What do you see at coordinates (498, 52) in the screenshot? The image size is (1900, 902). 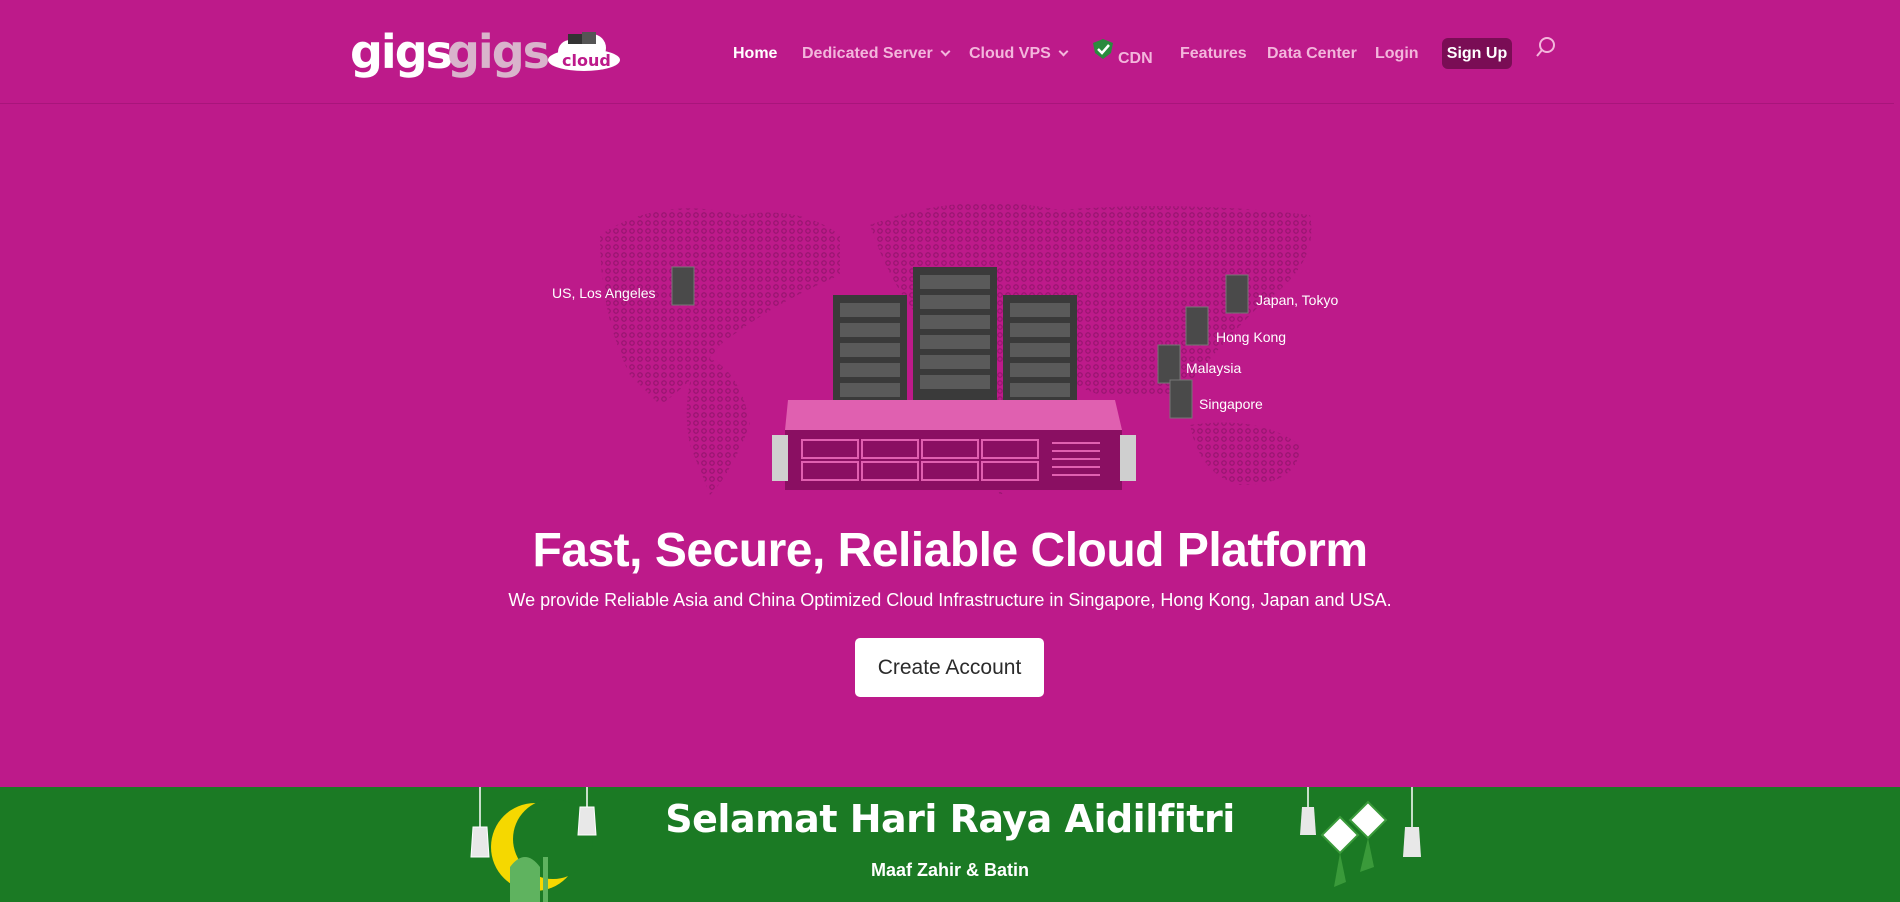 I see `logo-text-secondary: gigs` at bounding box center [498, 52].